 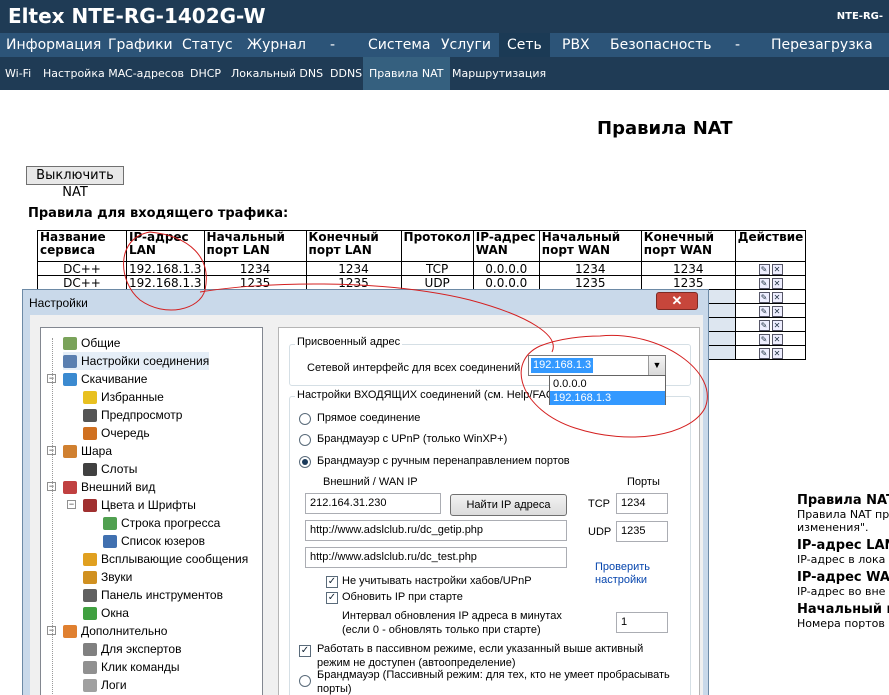 What do you see at coordinates (123, 397) in the screenshot?
I see `tree-item: Избранные` at bounding box center [123, 397].